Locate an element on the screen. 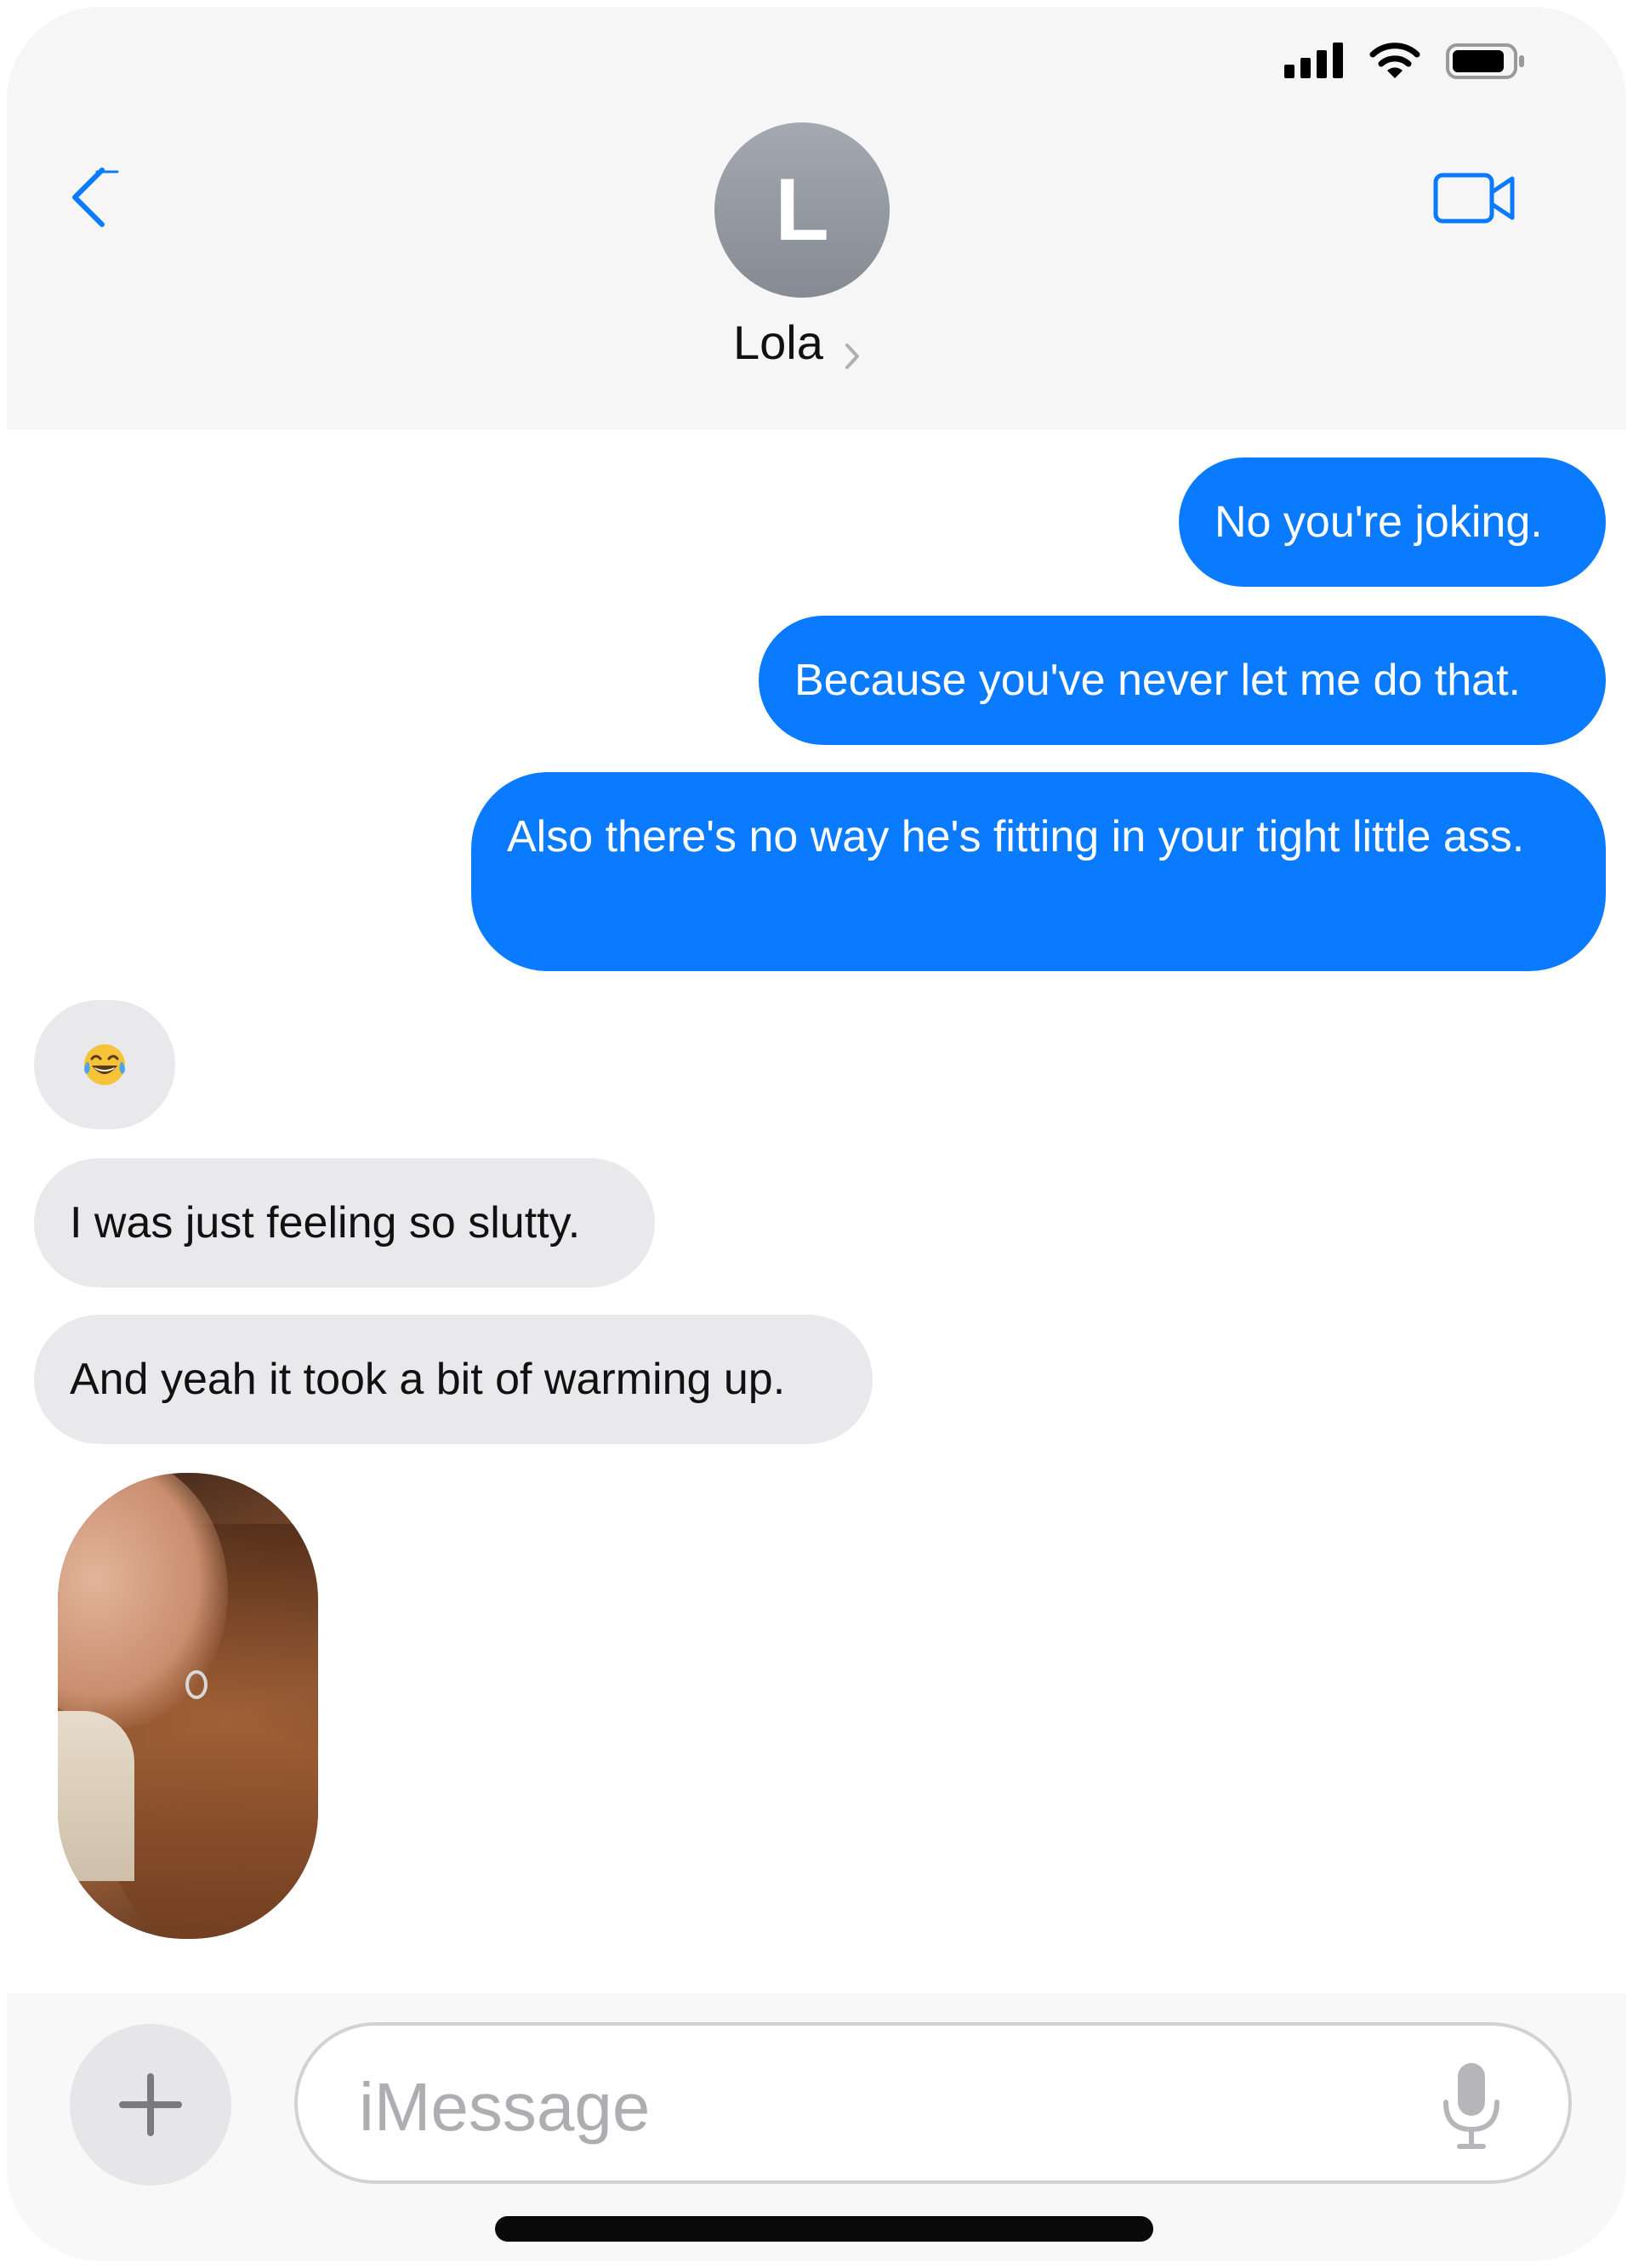  photo-earring is located at coordinates (196, 1684).